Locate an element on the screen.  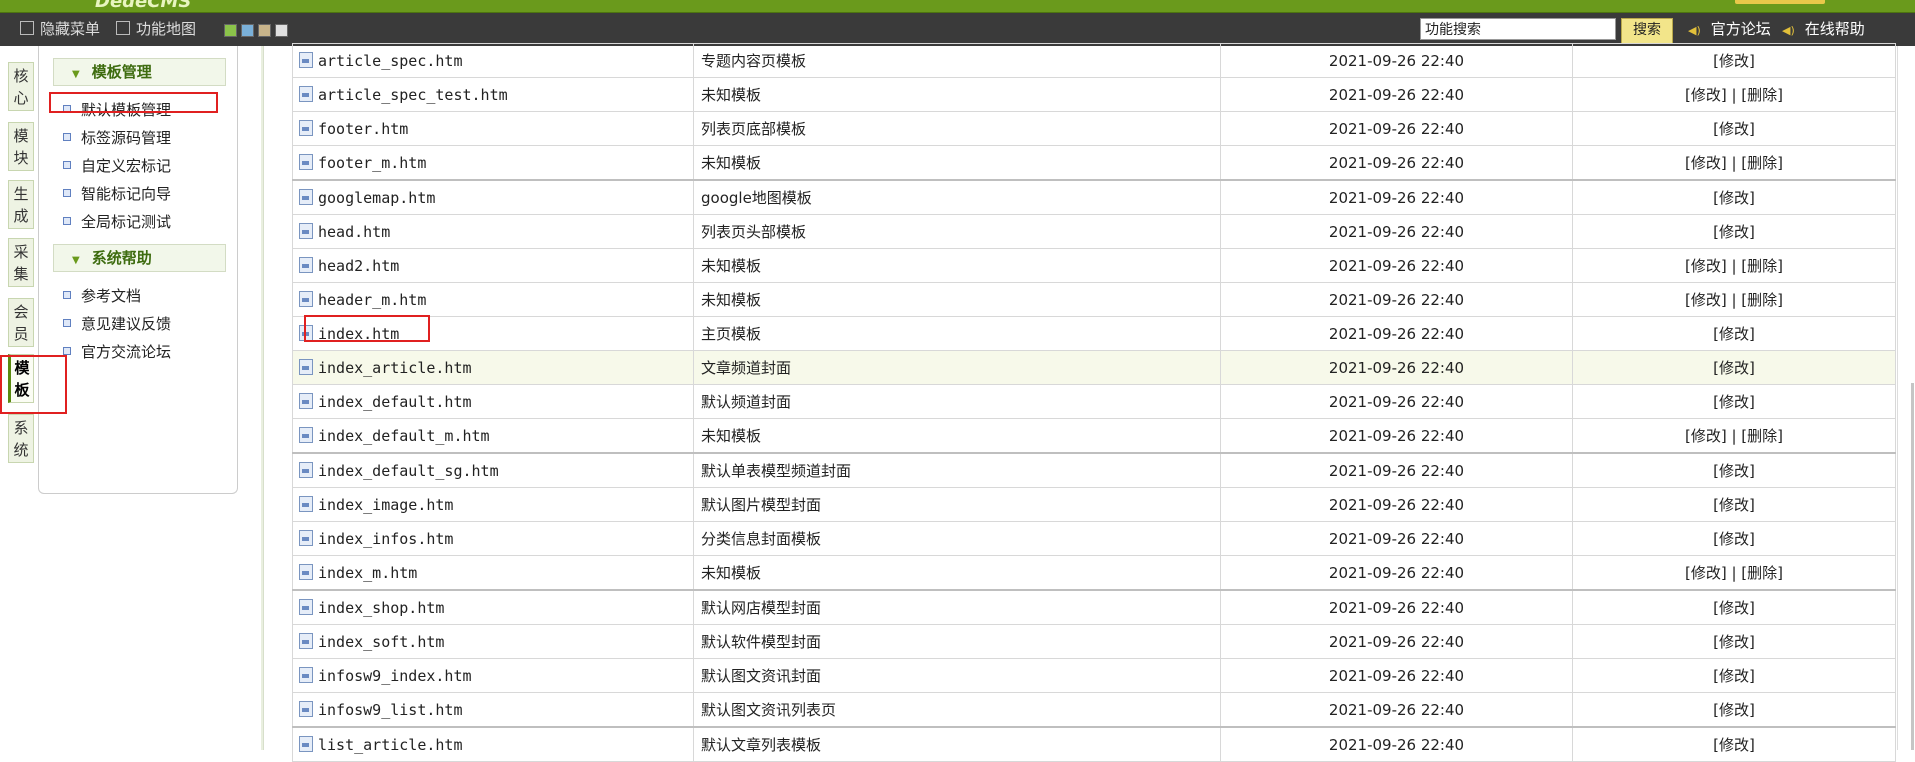
menu-item: 意见建议反馈 is located at coordinates (117, 324).